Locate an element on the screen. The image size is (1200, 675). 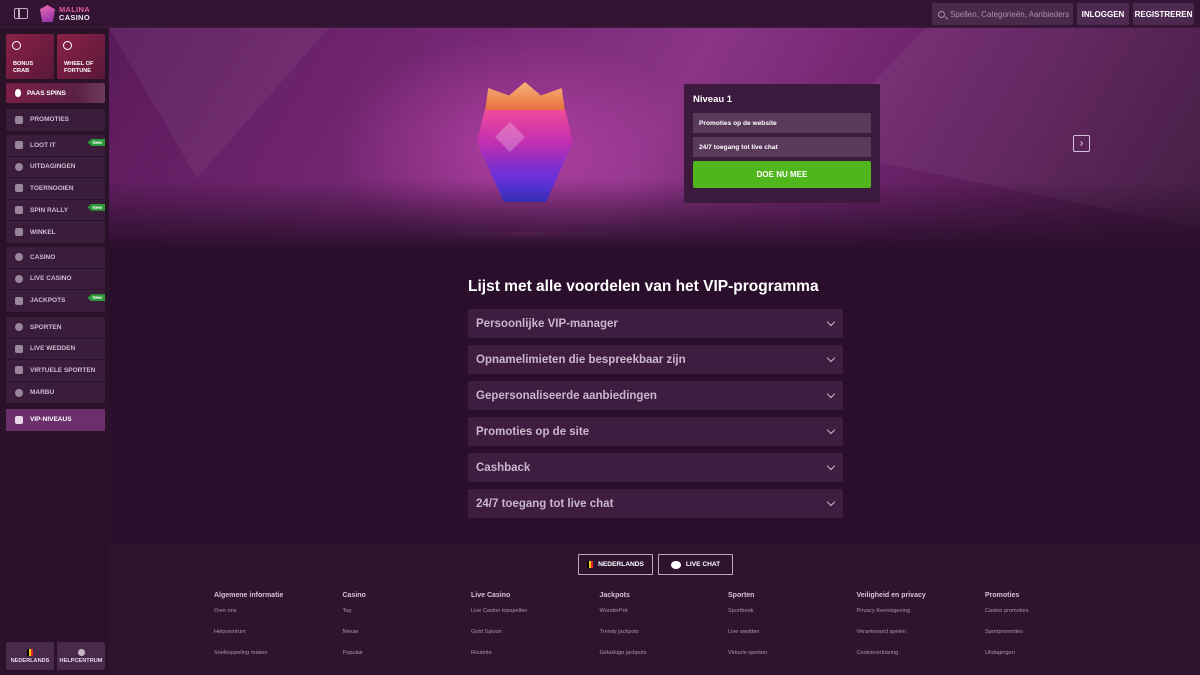
sidebar-item-toernooien: TOERNOOIEN is located at coordinates (55, 189).